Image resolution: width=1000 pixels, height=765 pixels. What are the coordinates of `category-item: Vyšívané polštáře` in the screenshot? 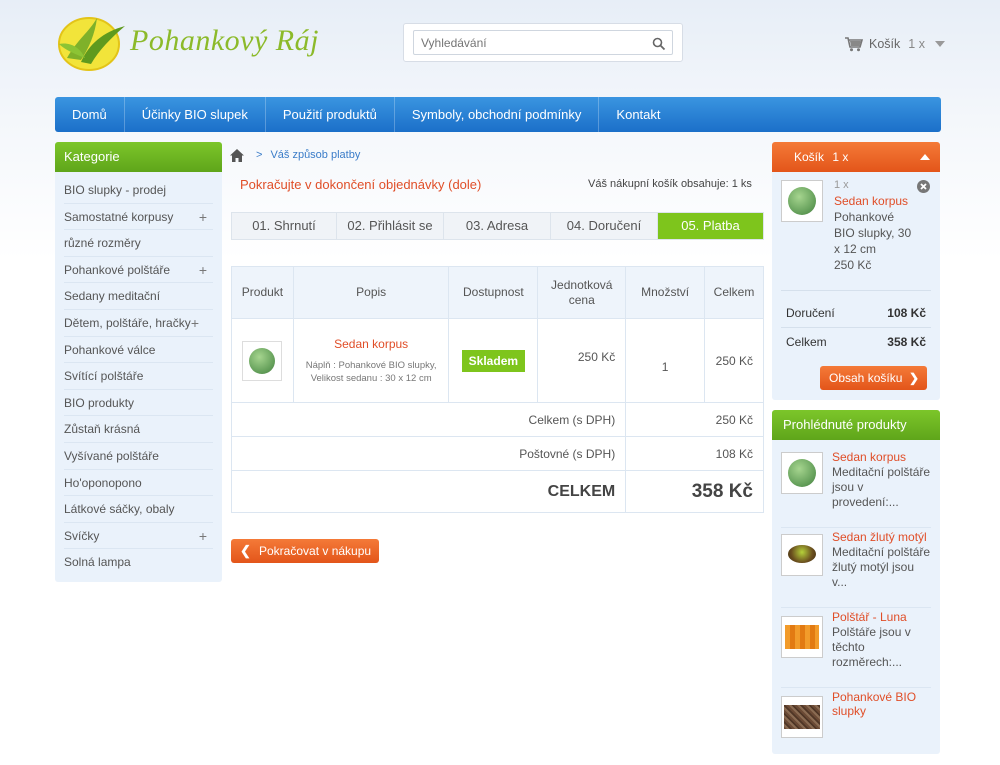 It's located at (138, 456).